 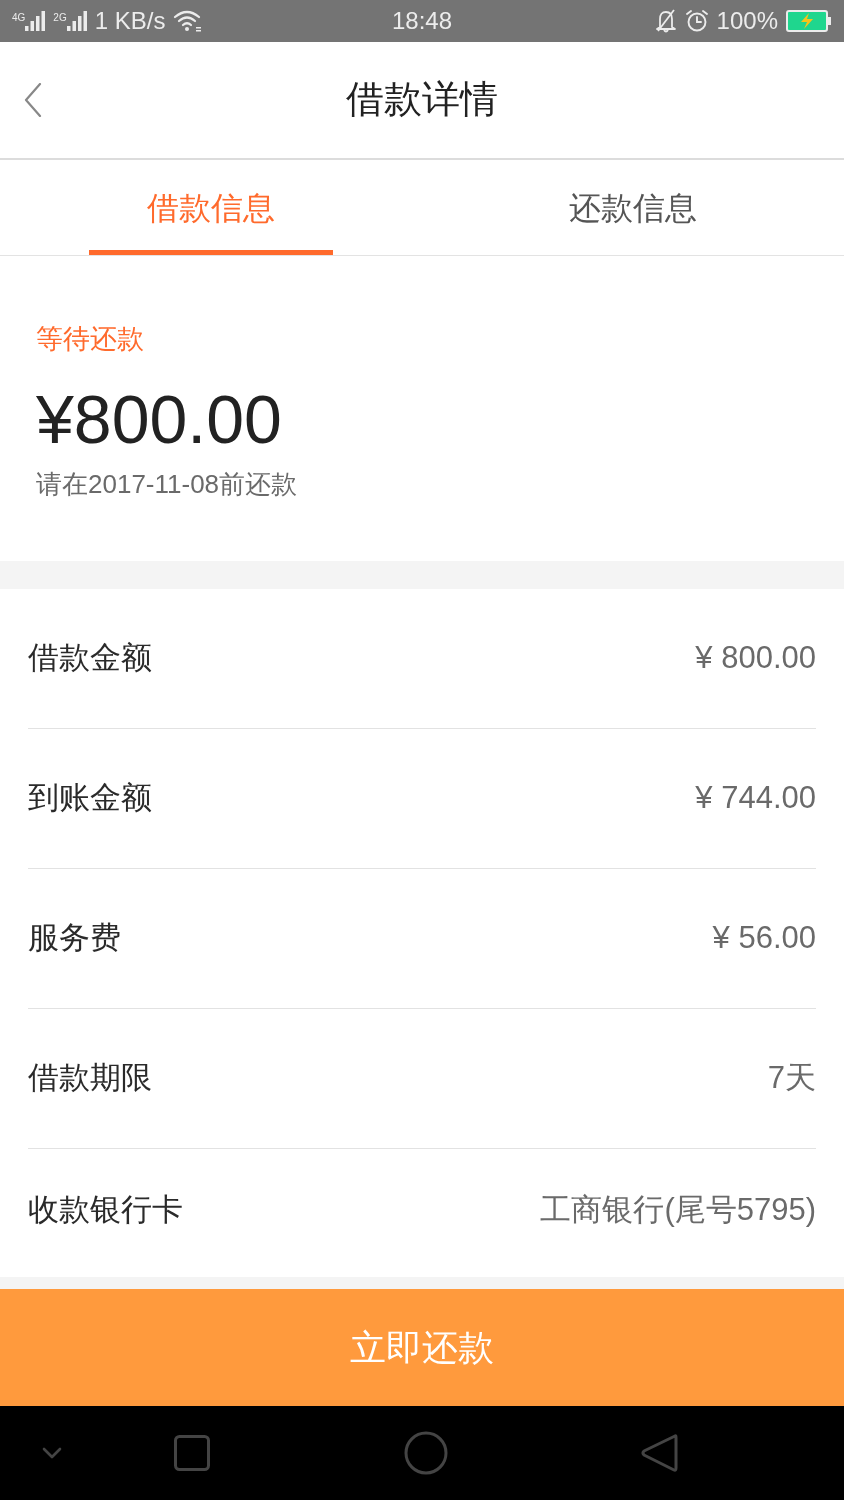 I want to click on due-date-note: 请在2017-11-08前还款, so click(x=167, y=484).